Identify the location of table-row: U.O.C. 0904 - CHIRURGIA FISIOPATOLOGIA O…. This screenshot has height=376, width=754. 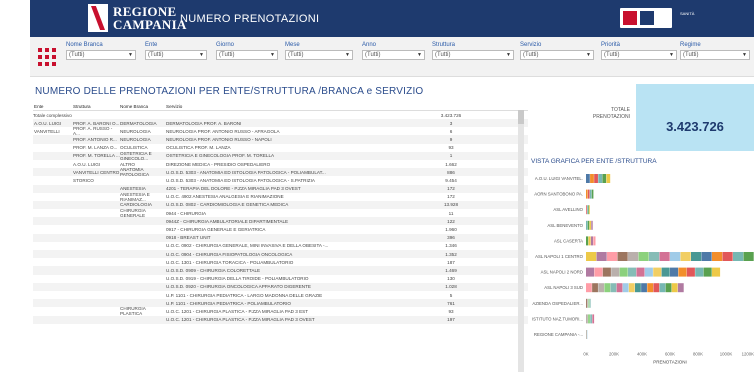
(280, 254).